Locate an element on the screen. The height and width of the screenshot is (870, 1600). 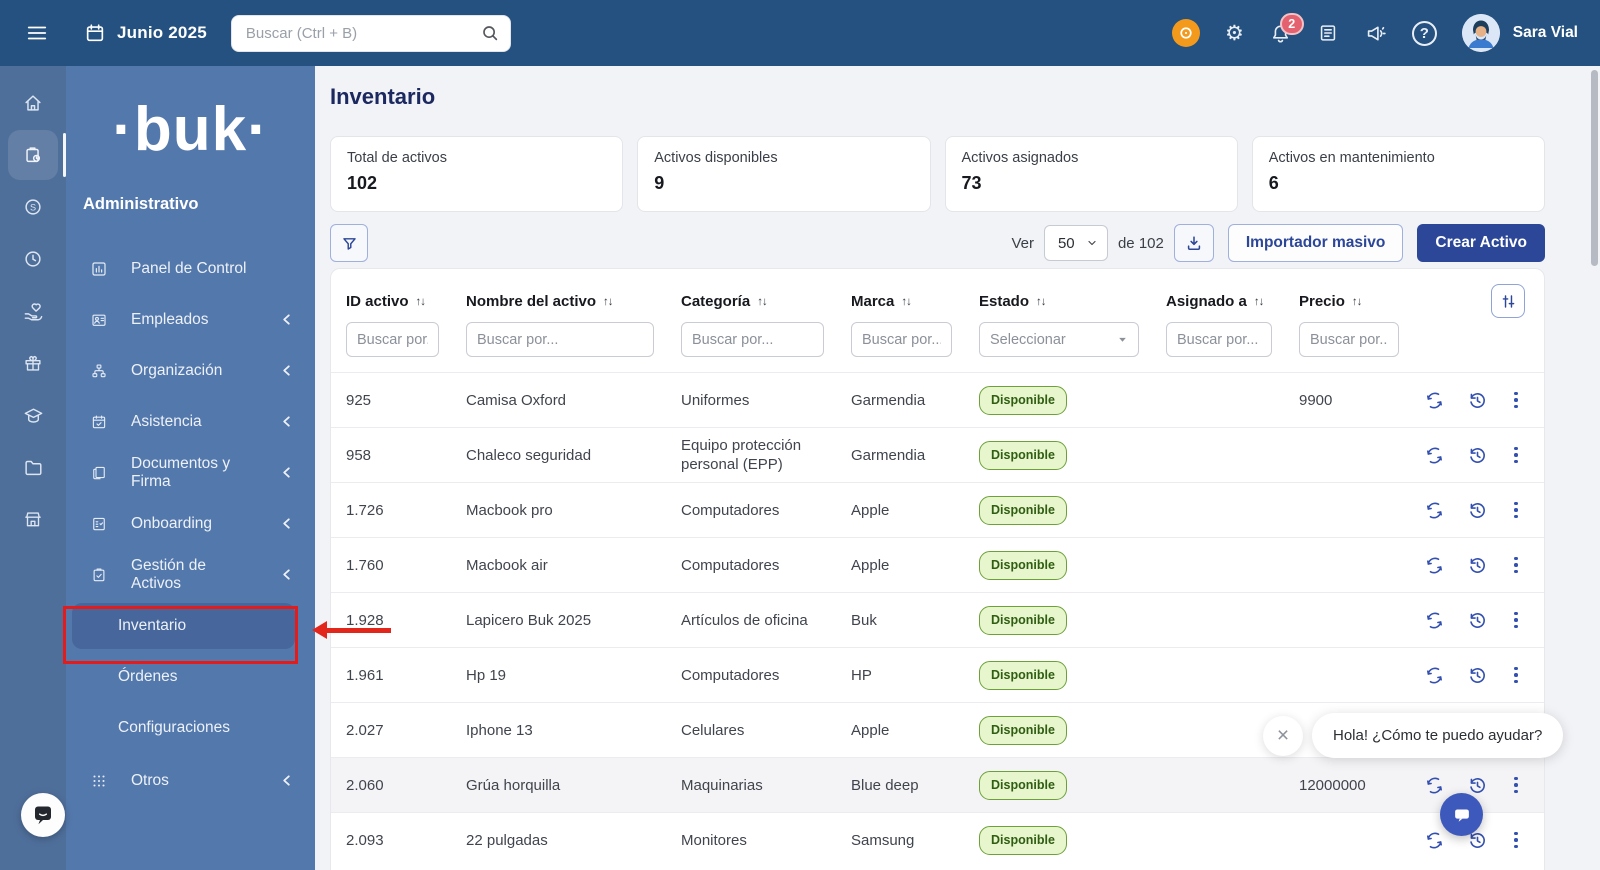
sidebar-item-organizacion: Organización is located at coordinates (190, 370).